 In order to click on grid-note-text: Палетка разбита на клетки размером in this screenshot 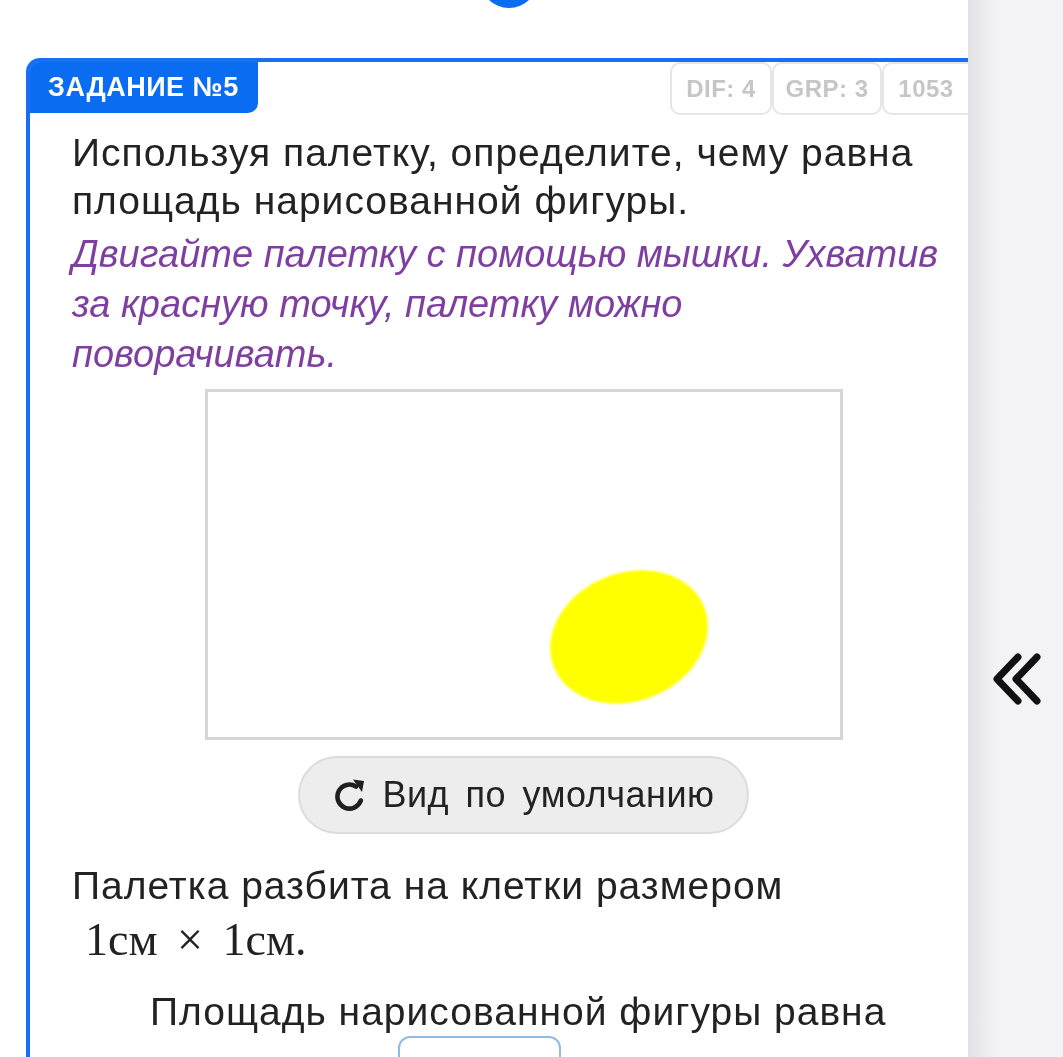, I will do `click(428, 886)`.